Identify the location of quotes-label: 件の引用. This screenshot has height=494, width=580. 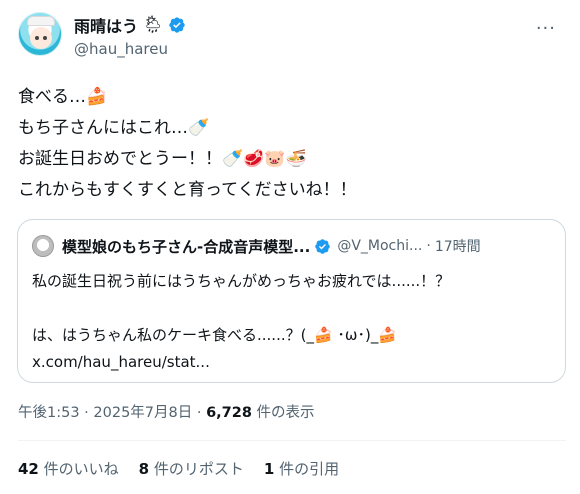
(309, 469).